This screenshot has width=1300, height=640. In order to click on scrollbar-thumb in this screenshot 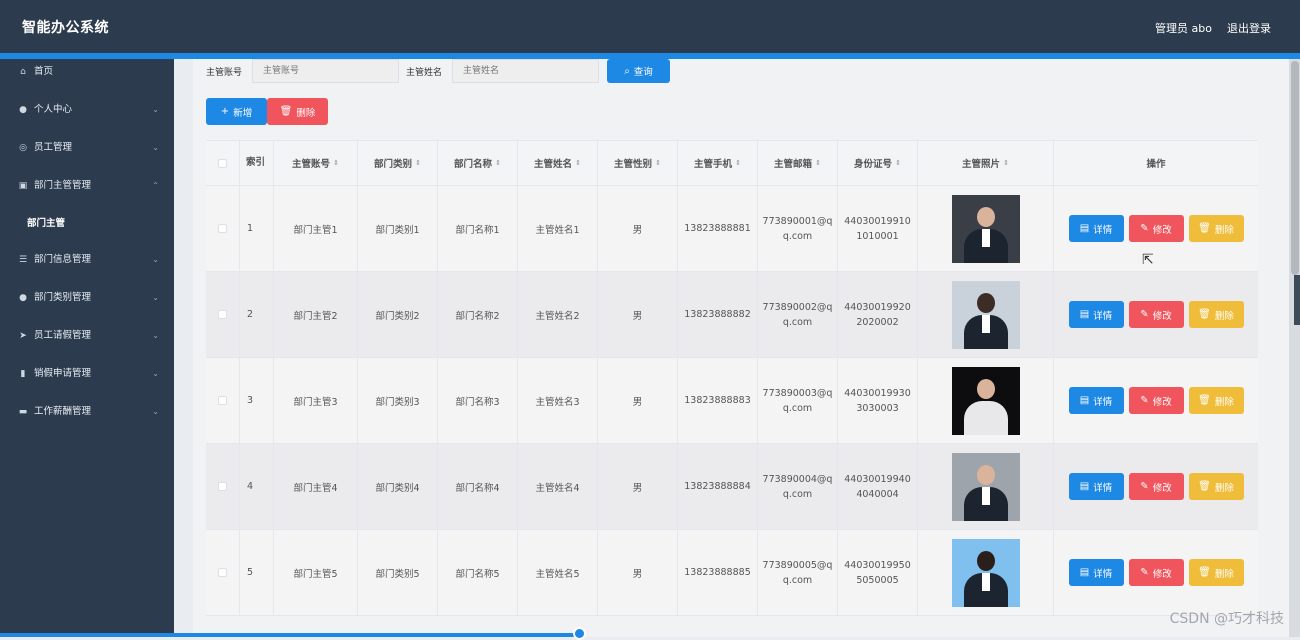, I will do `click(1295, 168)`.